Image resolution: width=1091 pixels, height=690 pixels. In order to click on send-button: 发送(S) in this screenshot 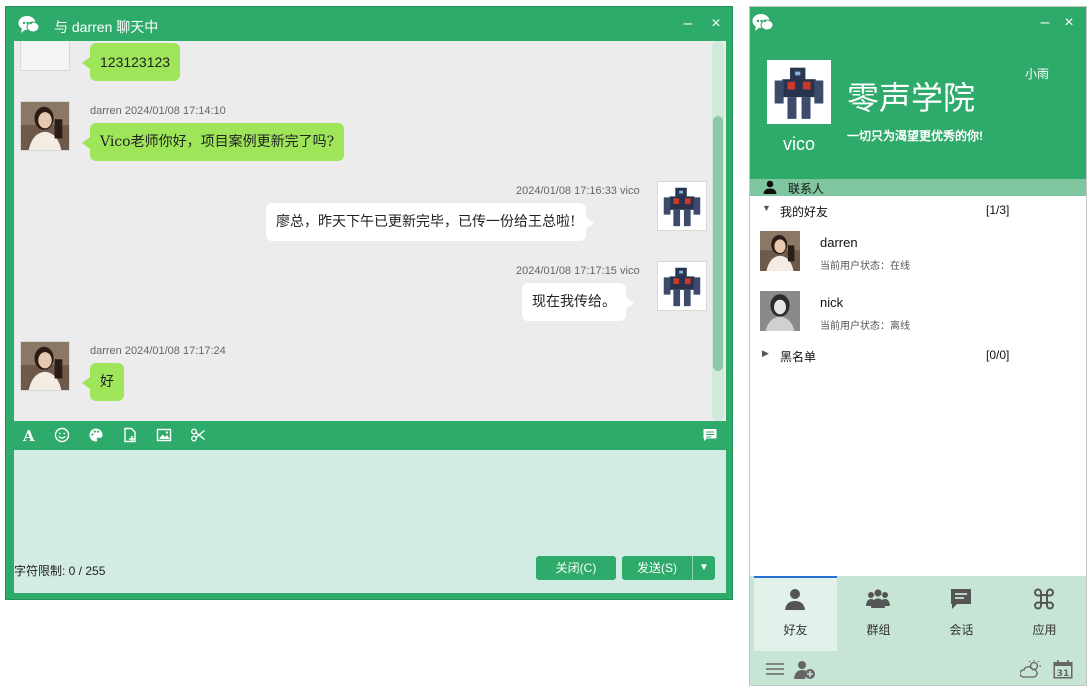, I will do `click(657, 568)`.